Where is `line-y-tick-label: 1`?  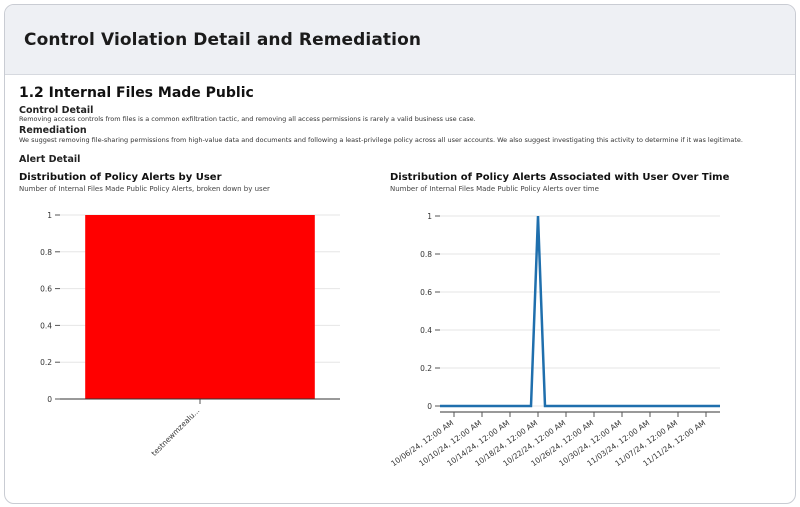 line-y-tick-label: 1 is located at coordinates (429, 216).